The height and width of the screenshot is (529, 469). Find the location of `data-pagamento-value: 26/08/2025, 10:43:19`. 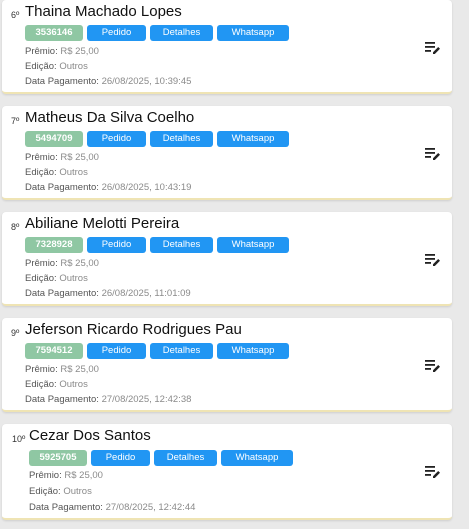

data-pagamento-value: 26/08/2025, 10:43:19 is located at coordinates (146, 187).